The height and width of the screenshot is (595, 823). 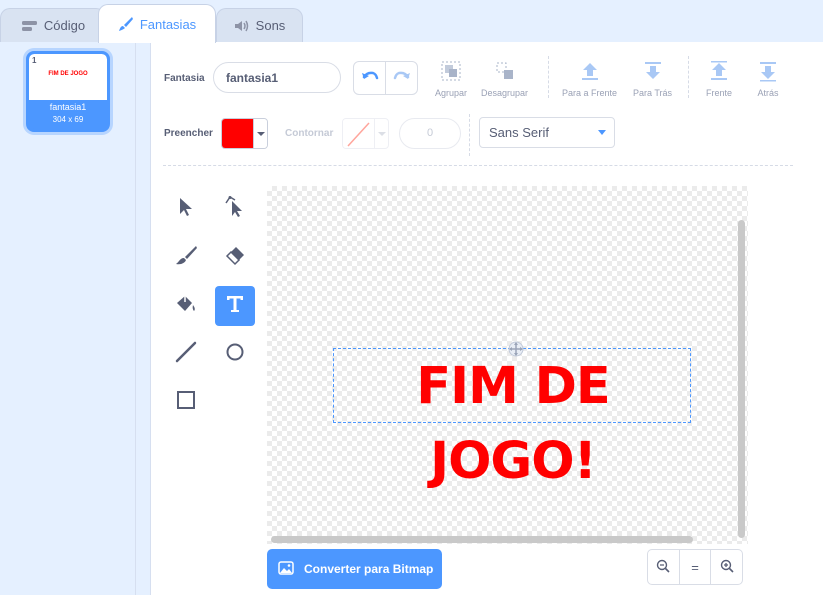 I want to click on circle-icon, so click(x=235, y=354).